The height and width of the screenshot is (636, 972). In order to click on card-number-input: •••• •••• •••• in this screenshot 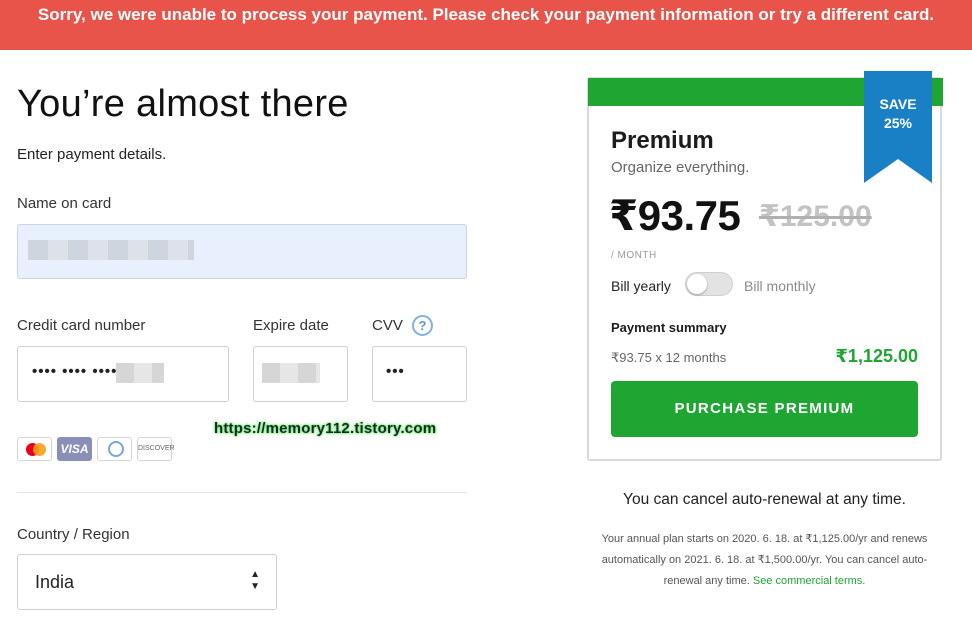, I will do `click(123, 374)`.